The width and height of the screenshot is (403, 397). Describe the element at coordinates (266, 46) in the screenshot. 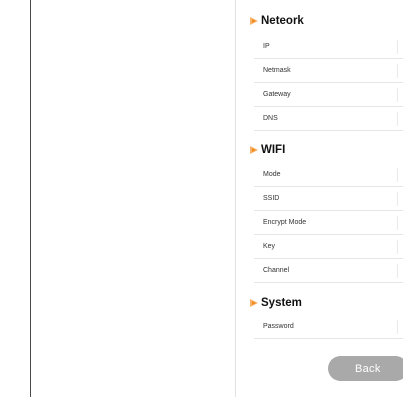

I see `row-label-ip: IP` at that location.